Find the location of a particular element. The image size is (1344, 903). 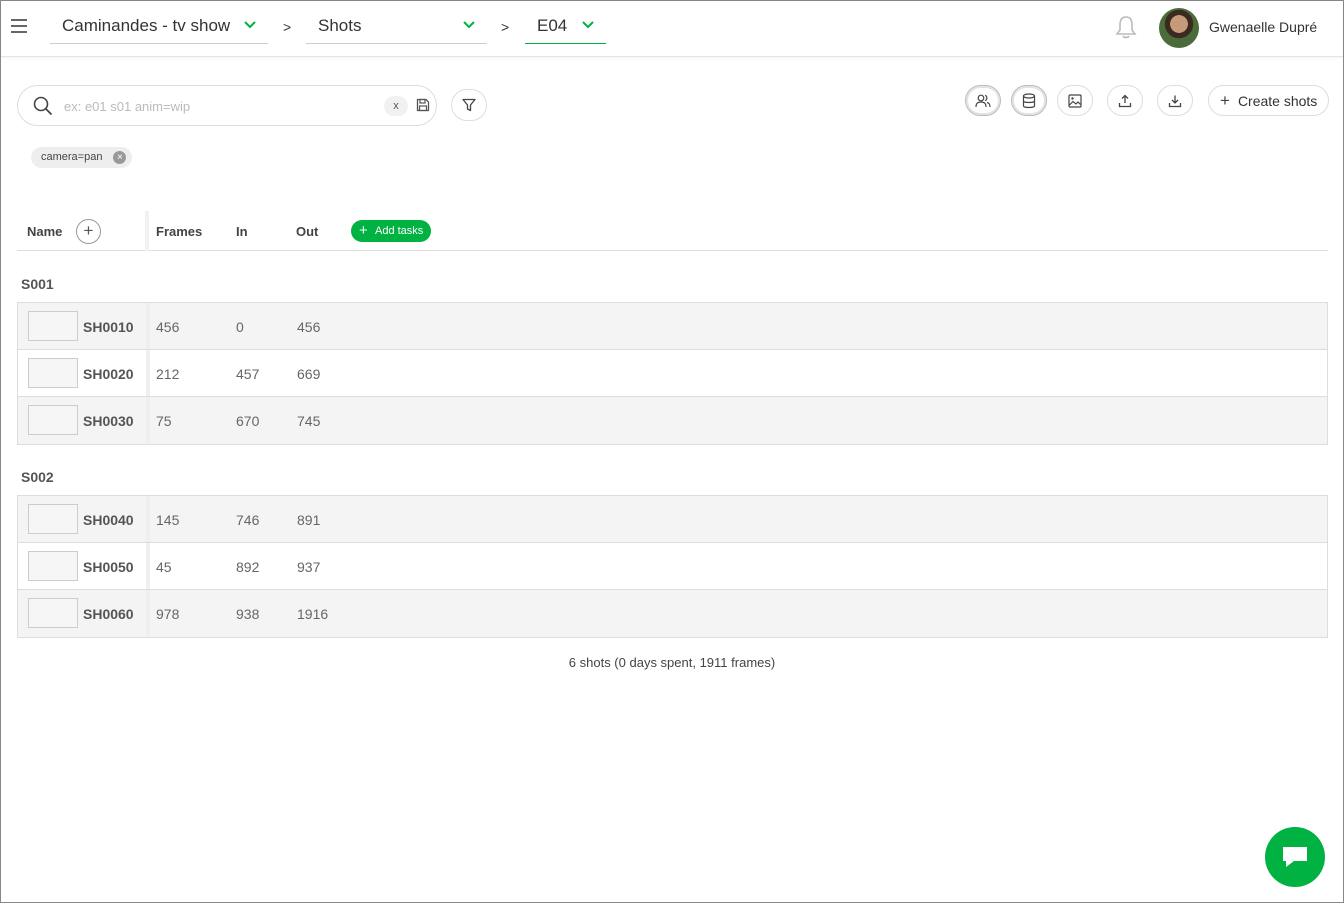

shot-name: SH0040 is located at coordinates (108, 520).